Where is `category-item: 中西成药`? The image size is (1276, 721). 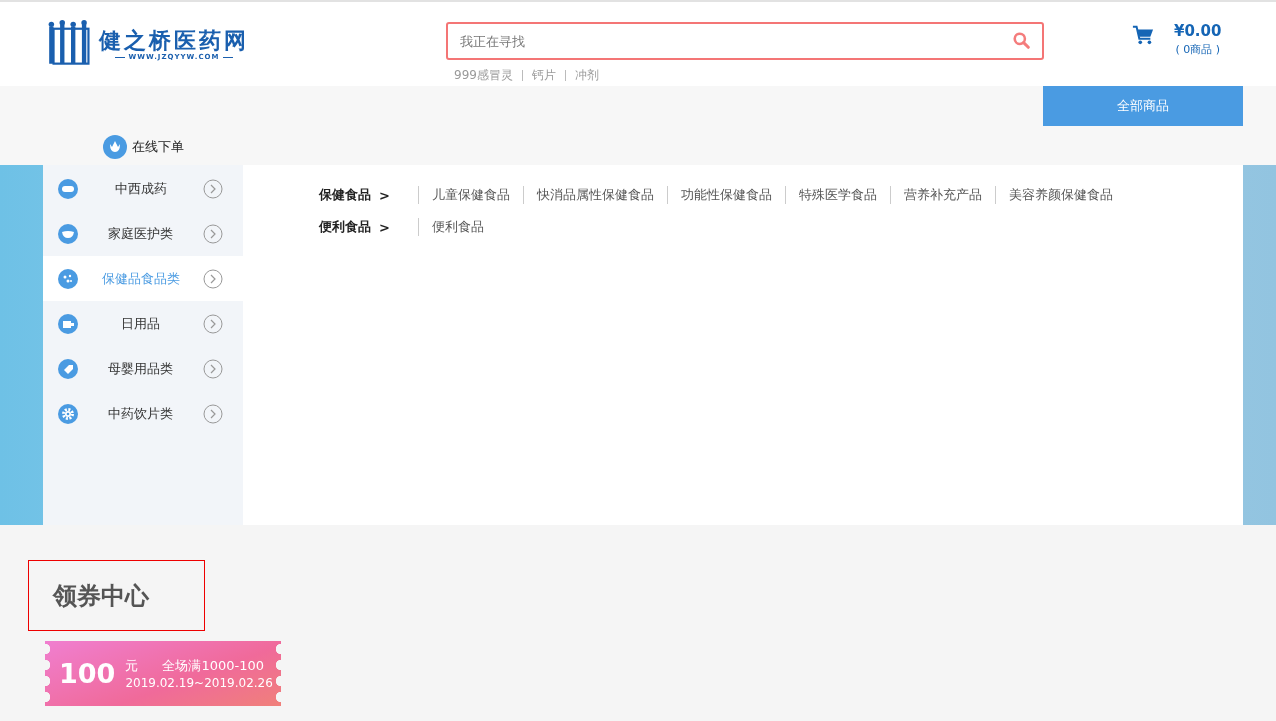 category-item: 中西成药 is located at coordinates (143, 188).